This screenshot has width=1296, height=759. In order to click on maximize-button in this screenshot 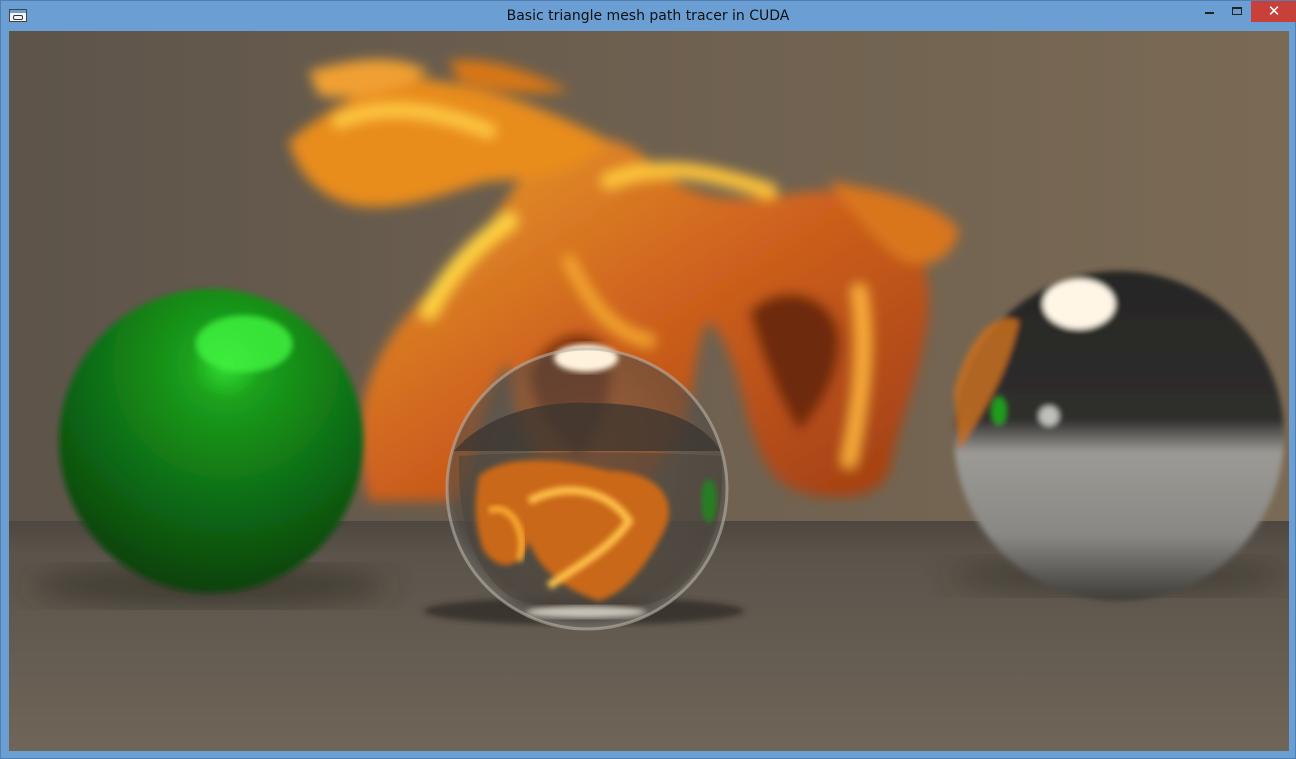, I will do `click(1237, 11)`.